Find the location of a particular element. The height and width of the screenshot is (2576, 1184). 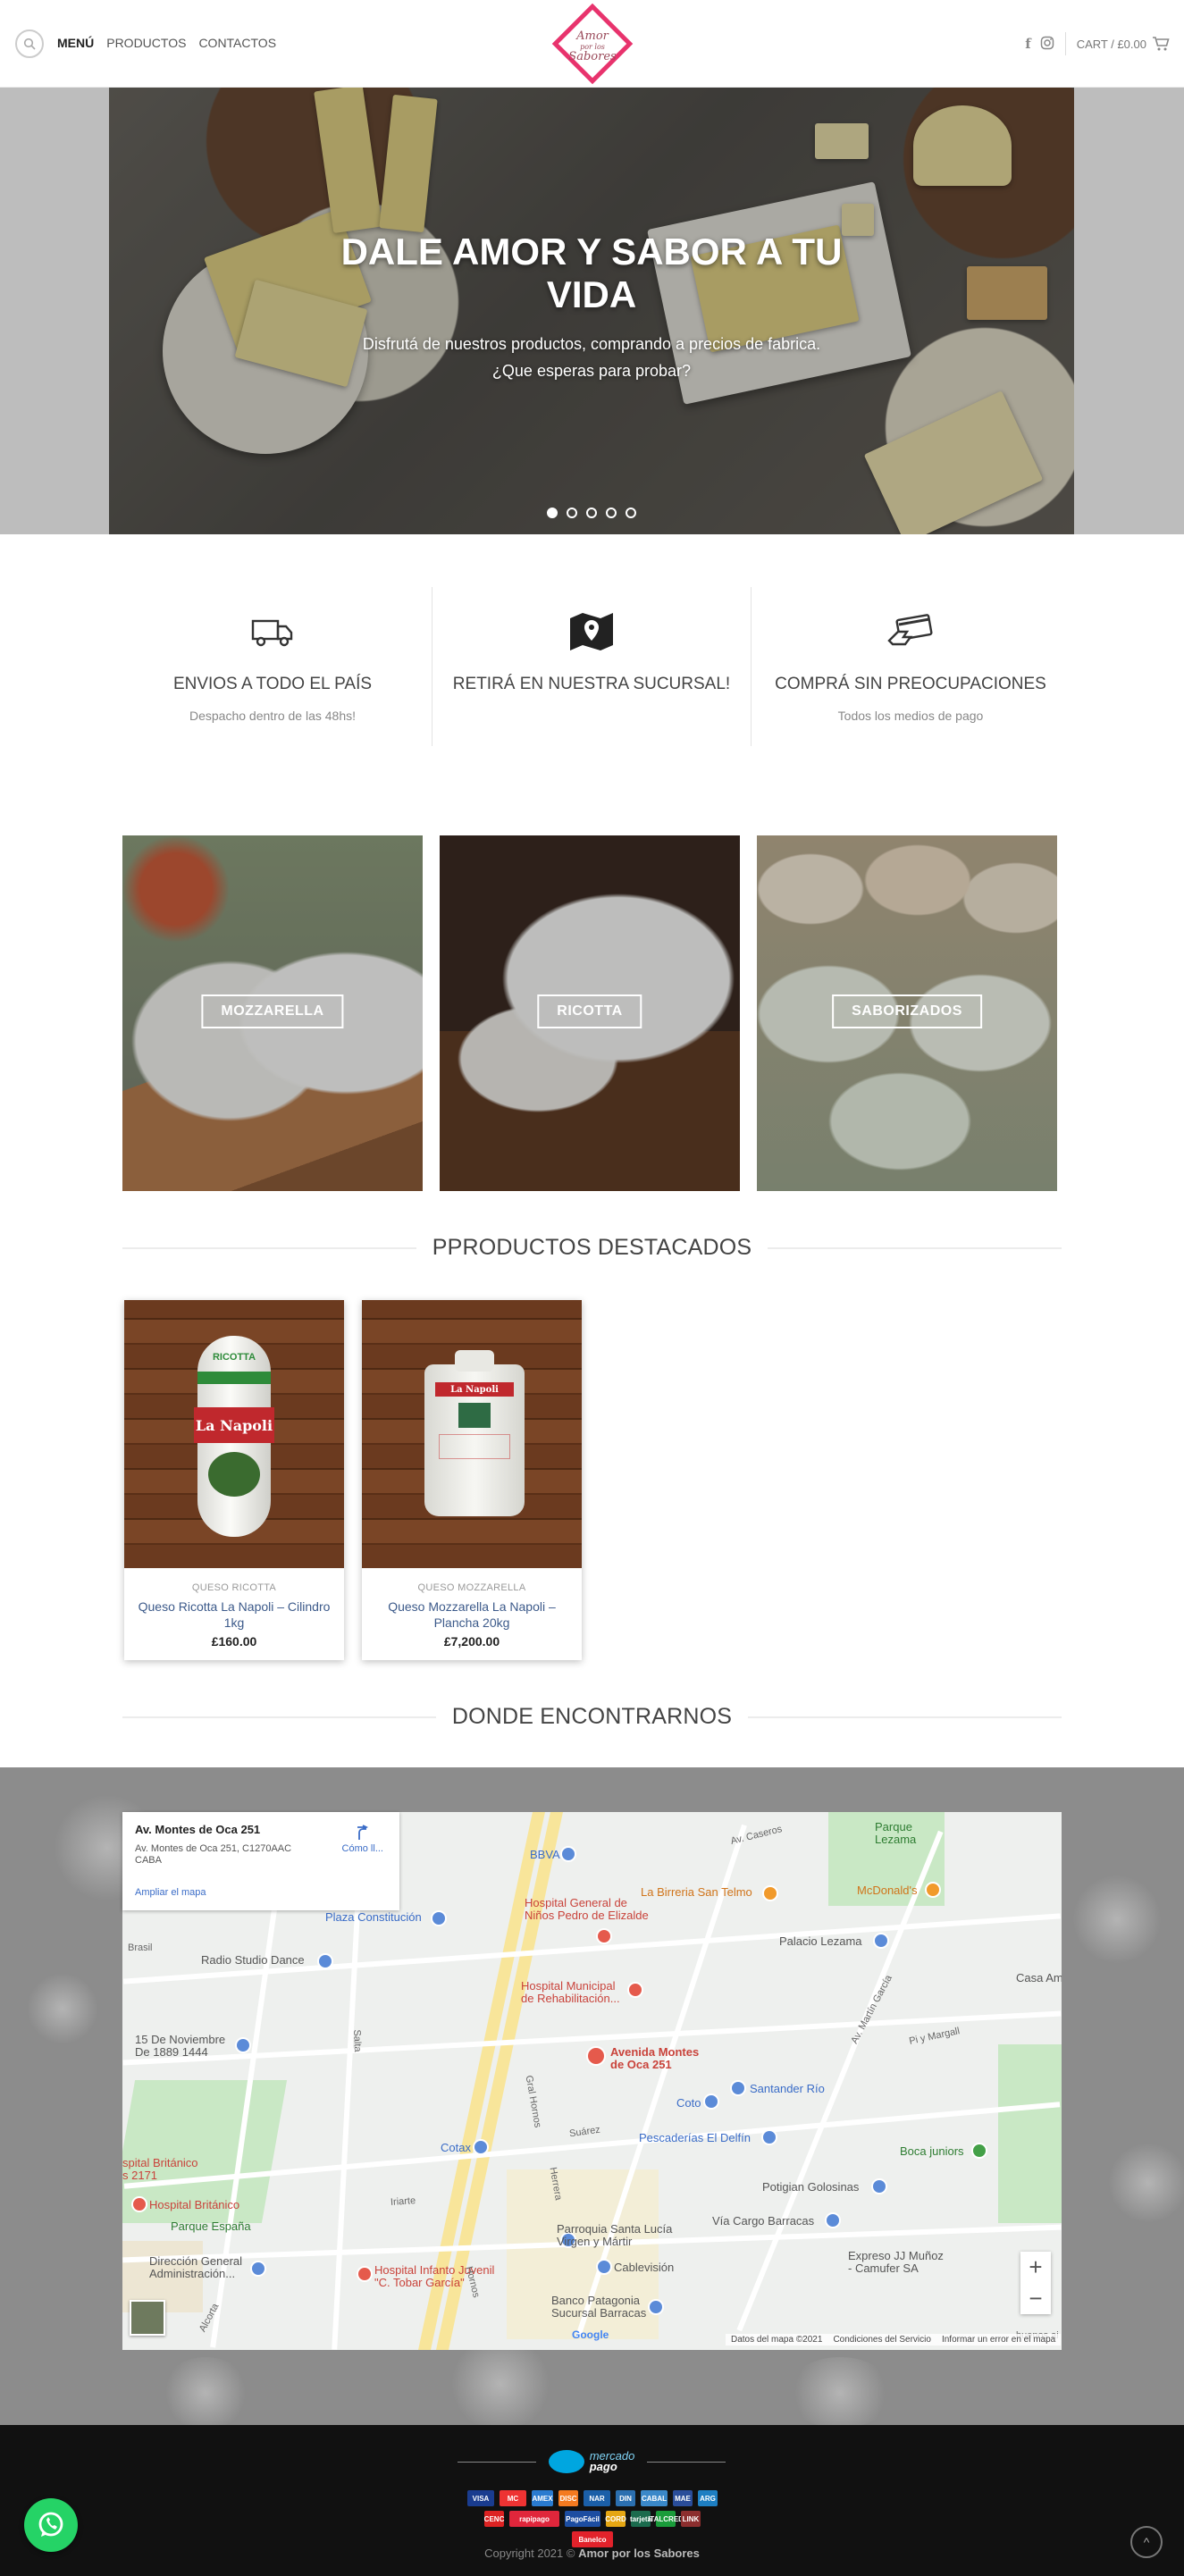

category-mozzarella: MOZZARELLA is located at coordinates (273, 1013).